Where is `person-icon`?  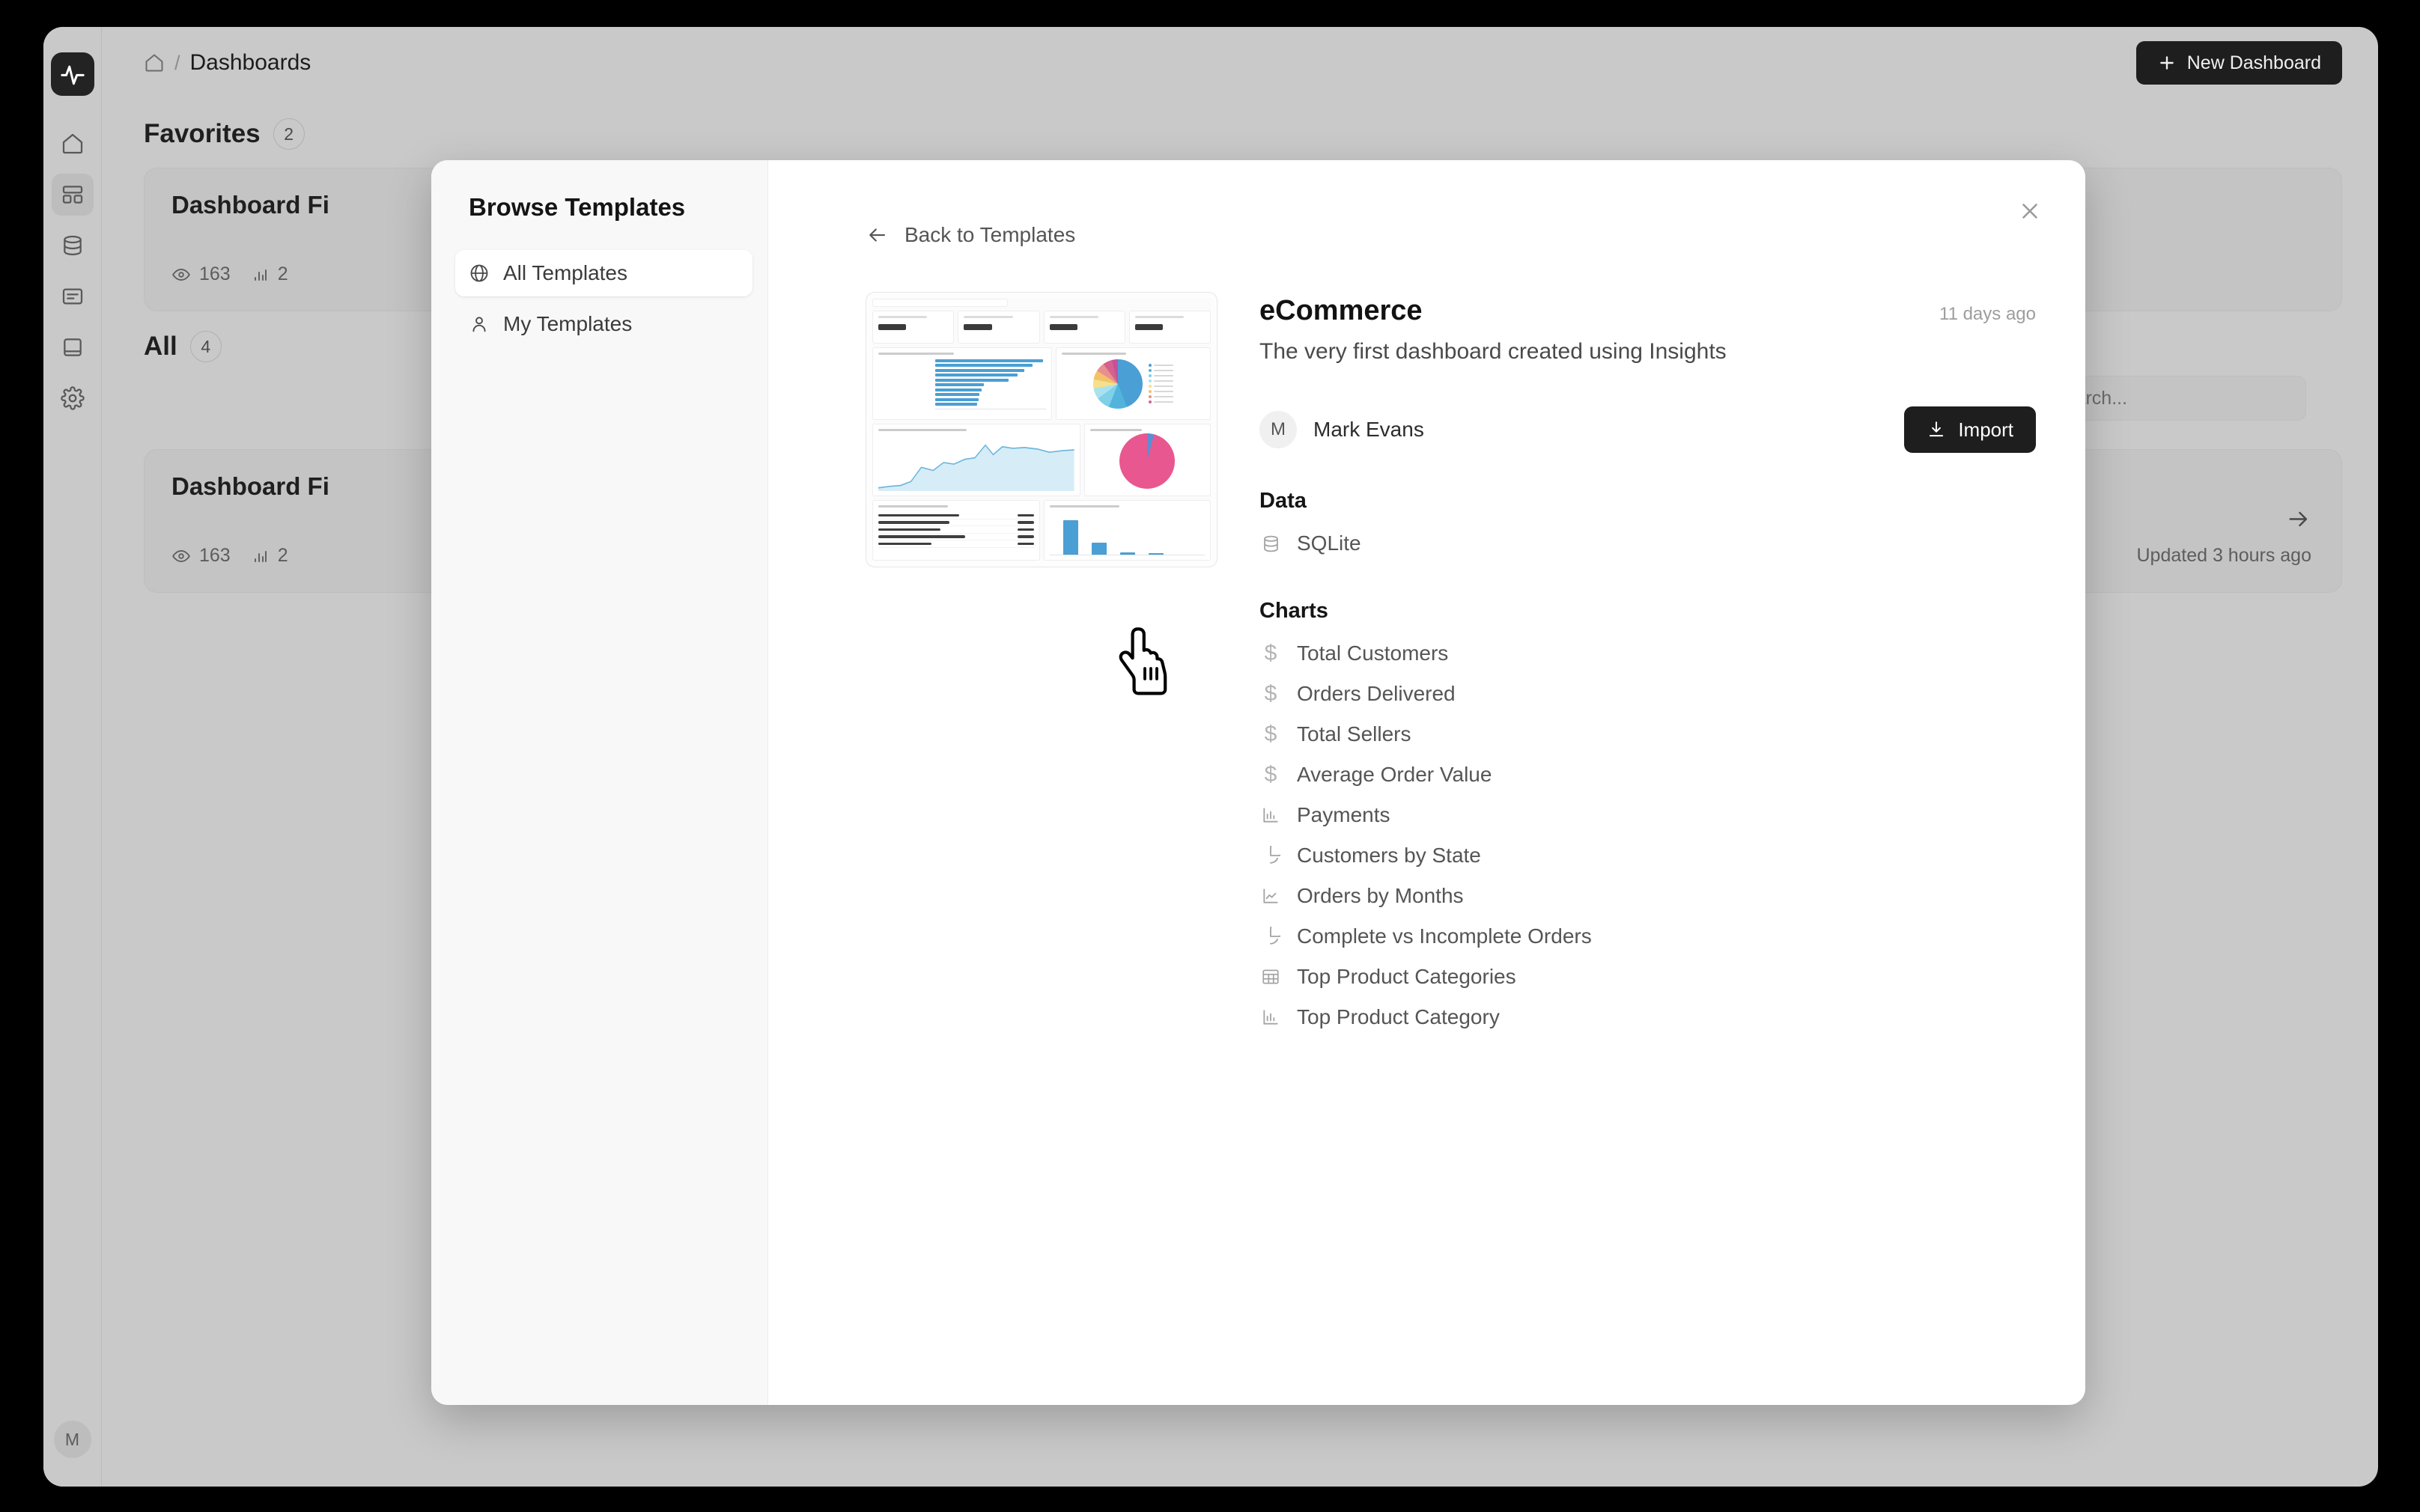 person-icon is located at coordinates (479, 324).